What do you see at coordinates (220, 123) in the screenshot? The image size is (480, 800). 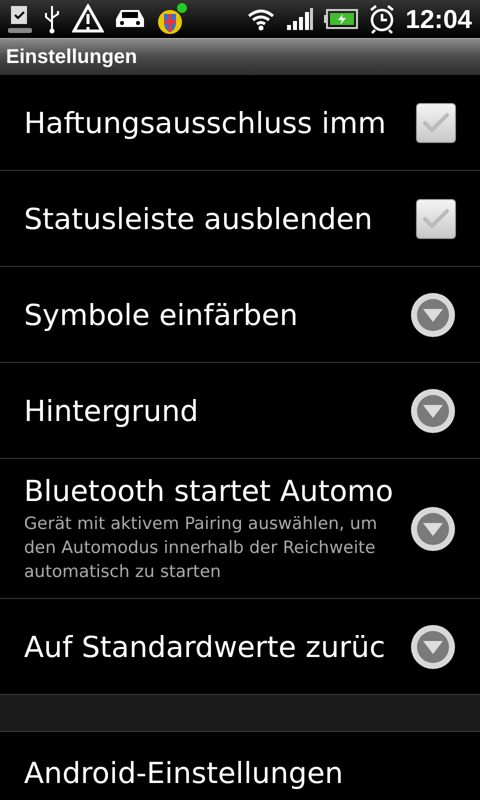 I see `setting-title: Haftungsausschluss imm` at bounding box center [220, 123].